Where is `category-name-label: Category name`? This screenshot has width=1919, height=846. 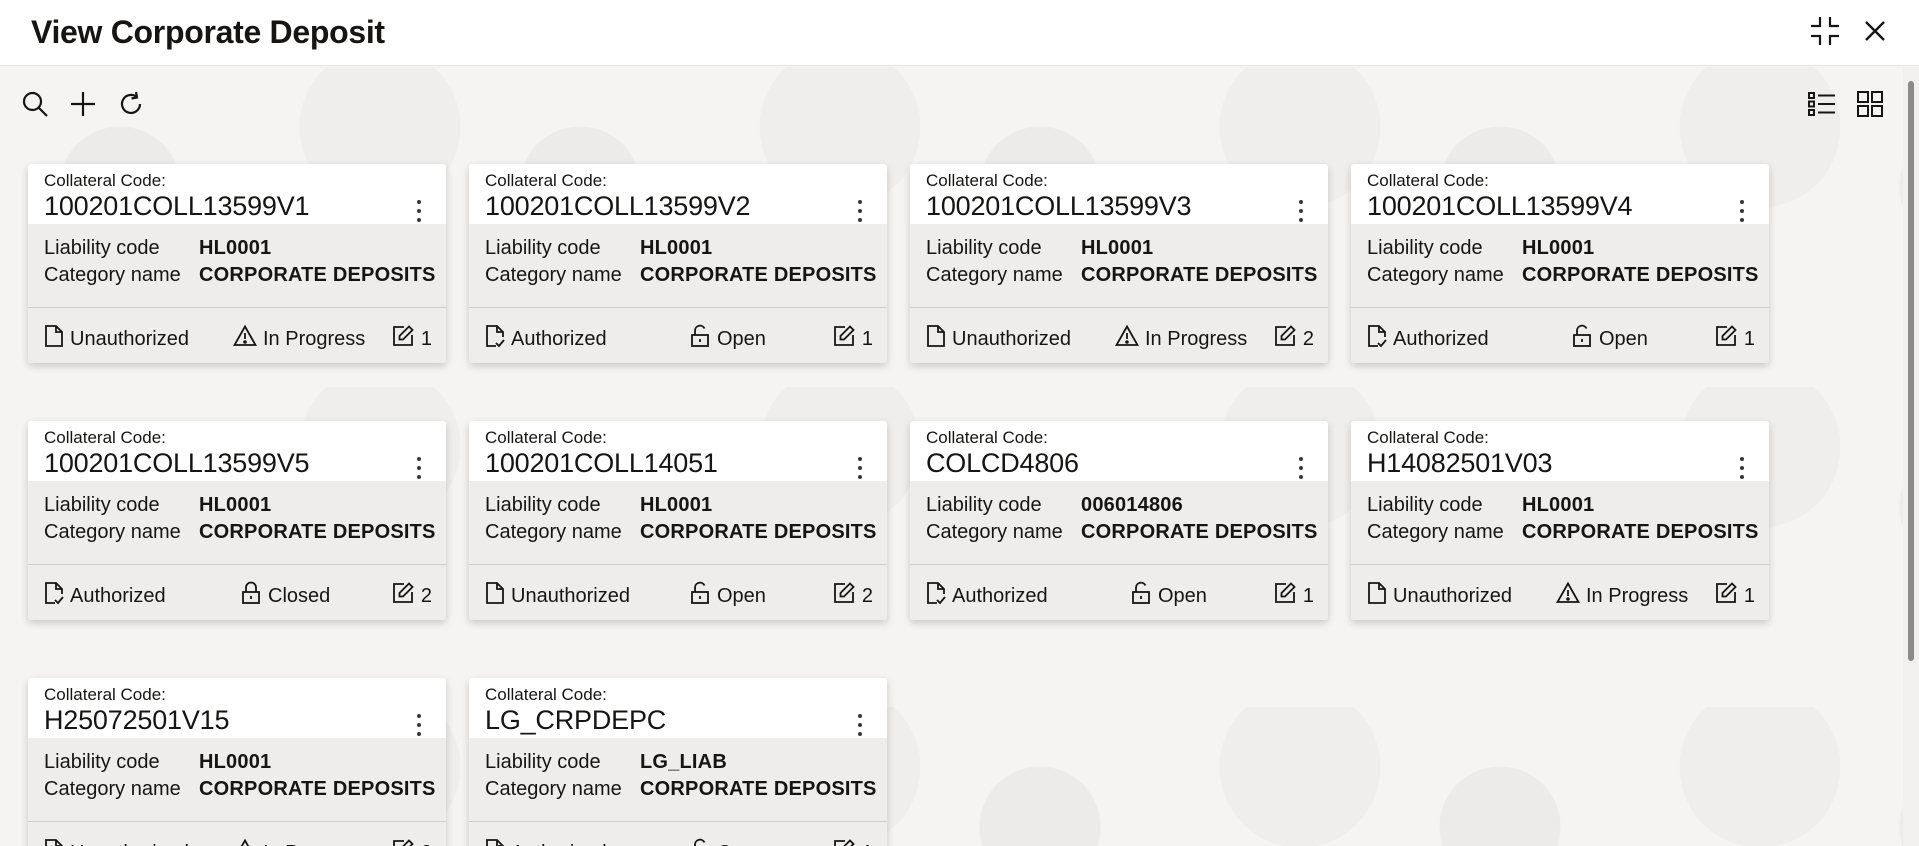
category-name-label: Category name is located at coordinates (112, 275).